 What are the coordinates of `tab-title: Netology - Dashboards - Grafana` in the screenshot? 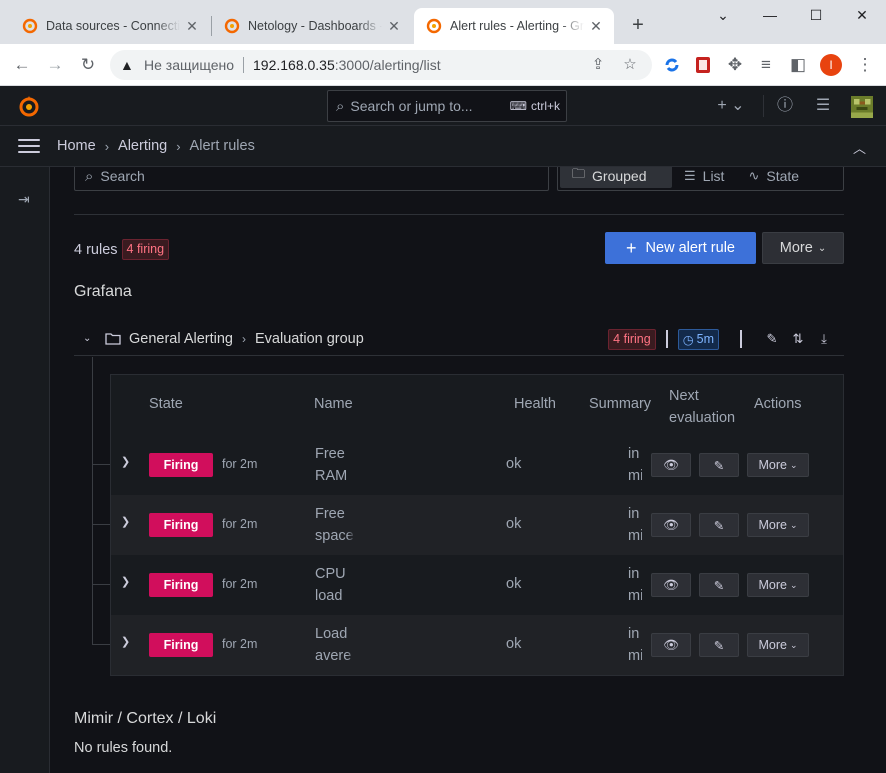 It's located at (315, 26).